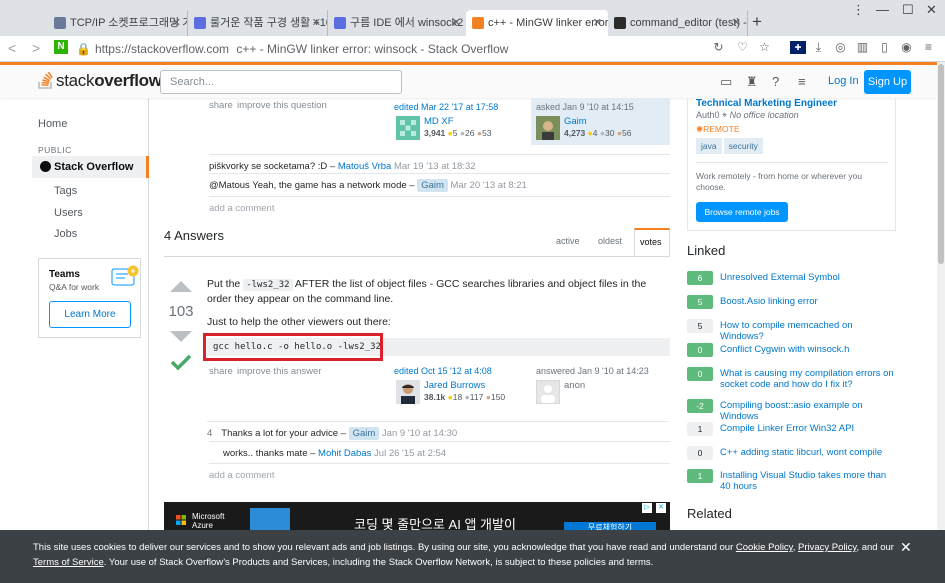 The width and height of the screenshot is (945, 583). What do you see at coordinates (700, 453) in the screenshot?
I see `linked-score: 0` at bounding box center [700, 453].